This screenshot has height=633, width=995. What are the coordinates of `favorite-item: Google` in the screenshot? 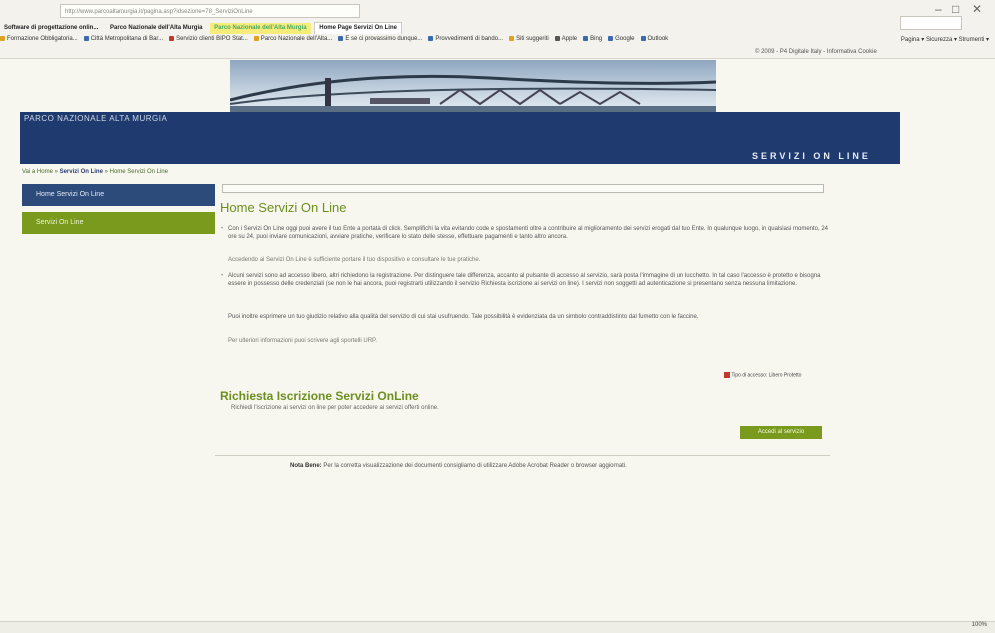 It's located at (621, 39).